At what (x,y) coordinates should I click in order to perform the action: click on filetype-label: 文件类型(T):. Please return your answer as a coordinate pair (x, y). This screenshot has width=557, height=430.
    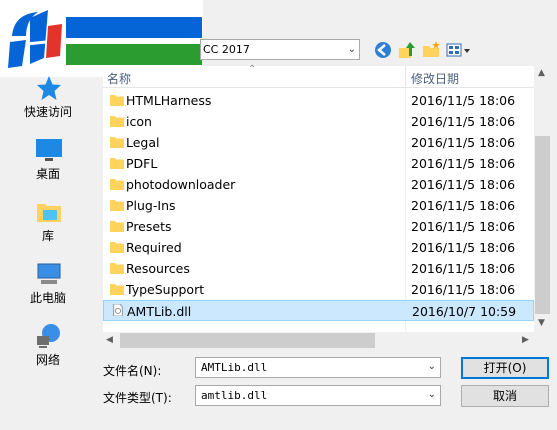
    Looking at the image, I should click on (137, 398).